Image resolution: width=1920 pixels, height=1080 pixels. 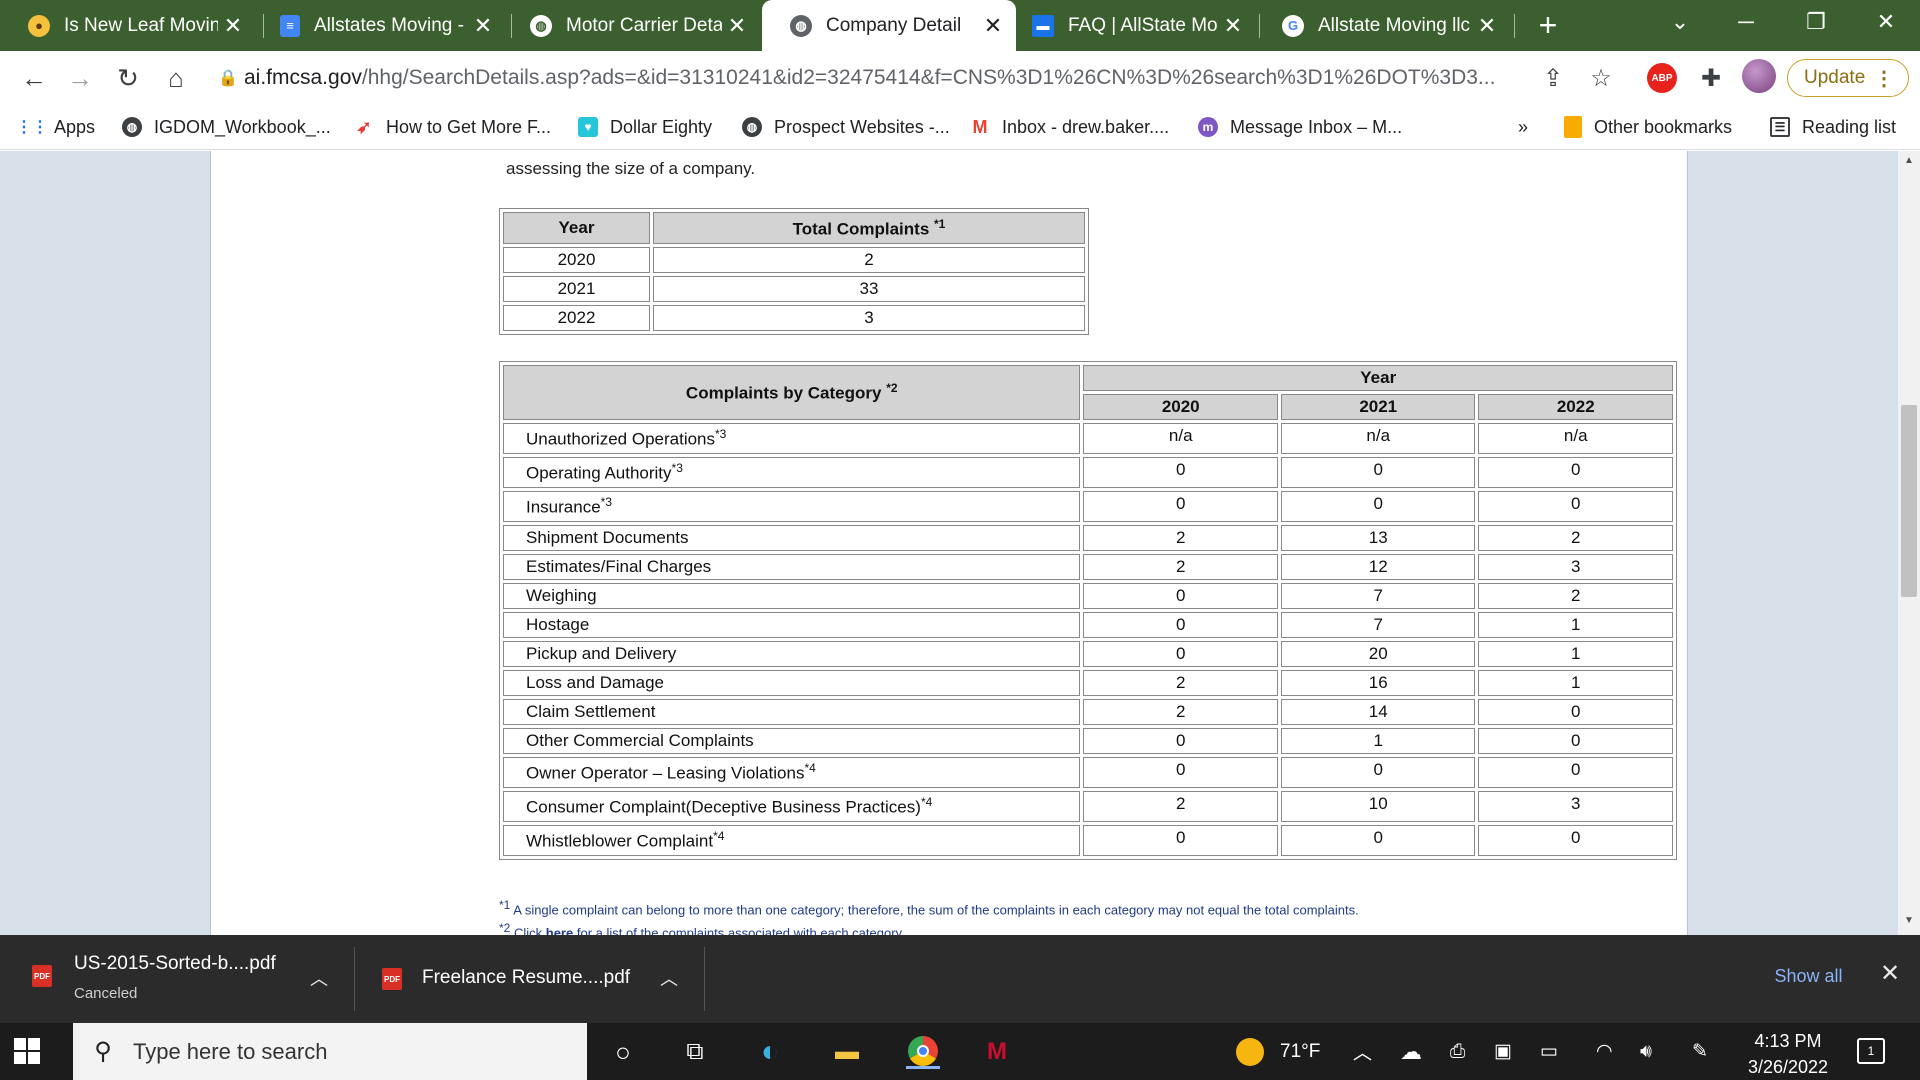 I want to click on value-cell: 3, so click(x=1575, y=806).